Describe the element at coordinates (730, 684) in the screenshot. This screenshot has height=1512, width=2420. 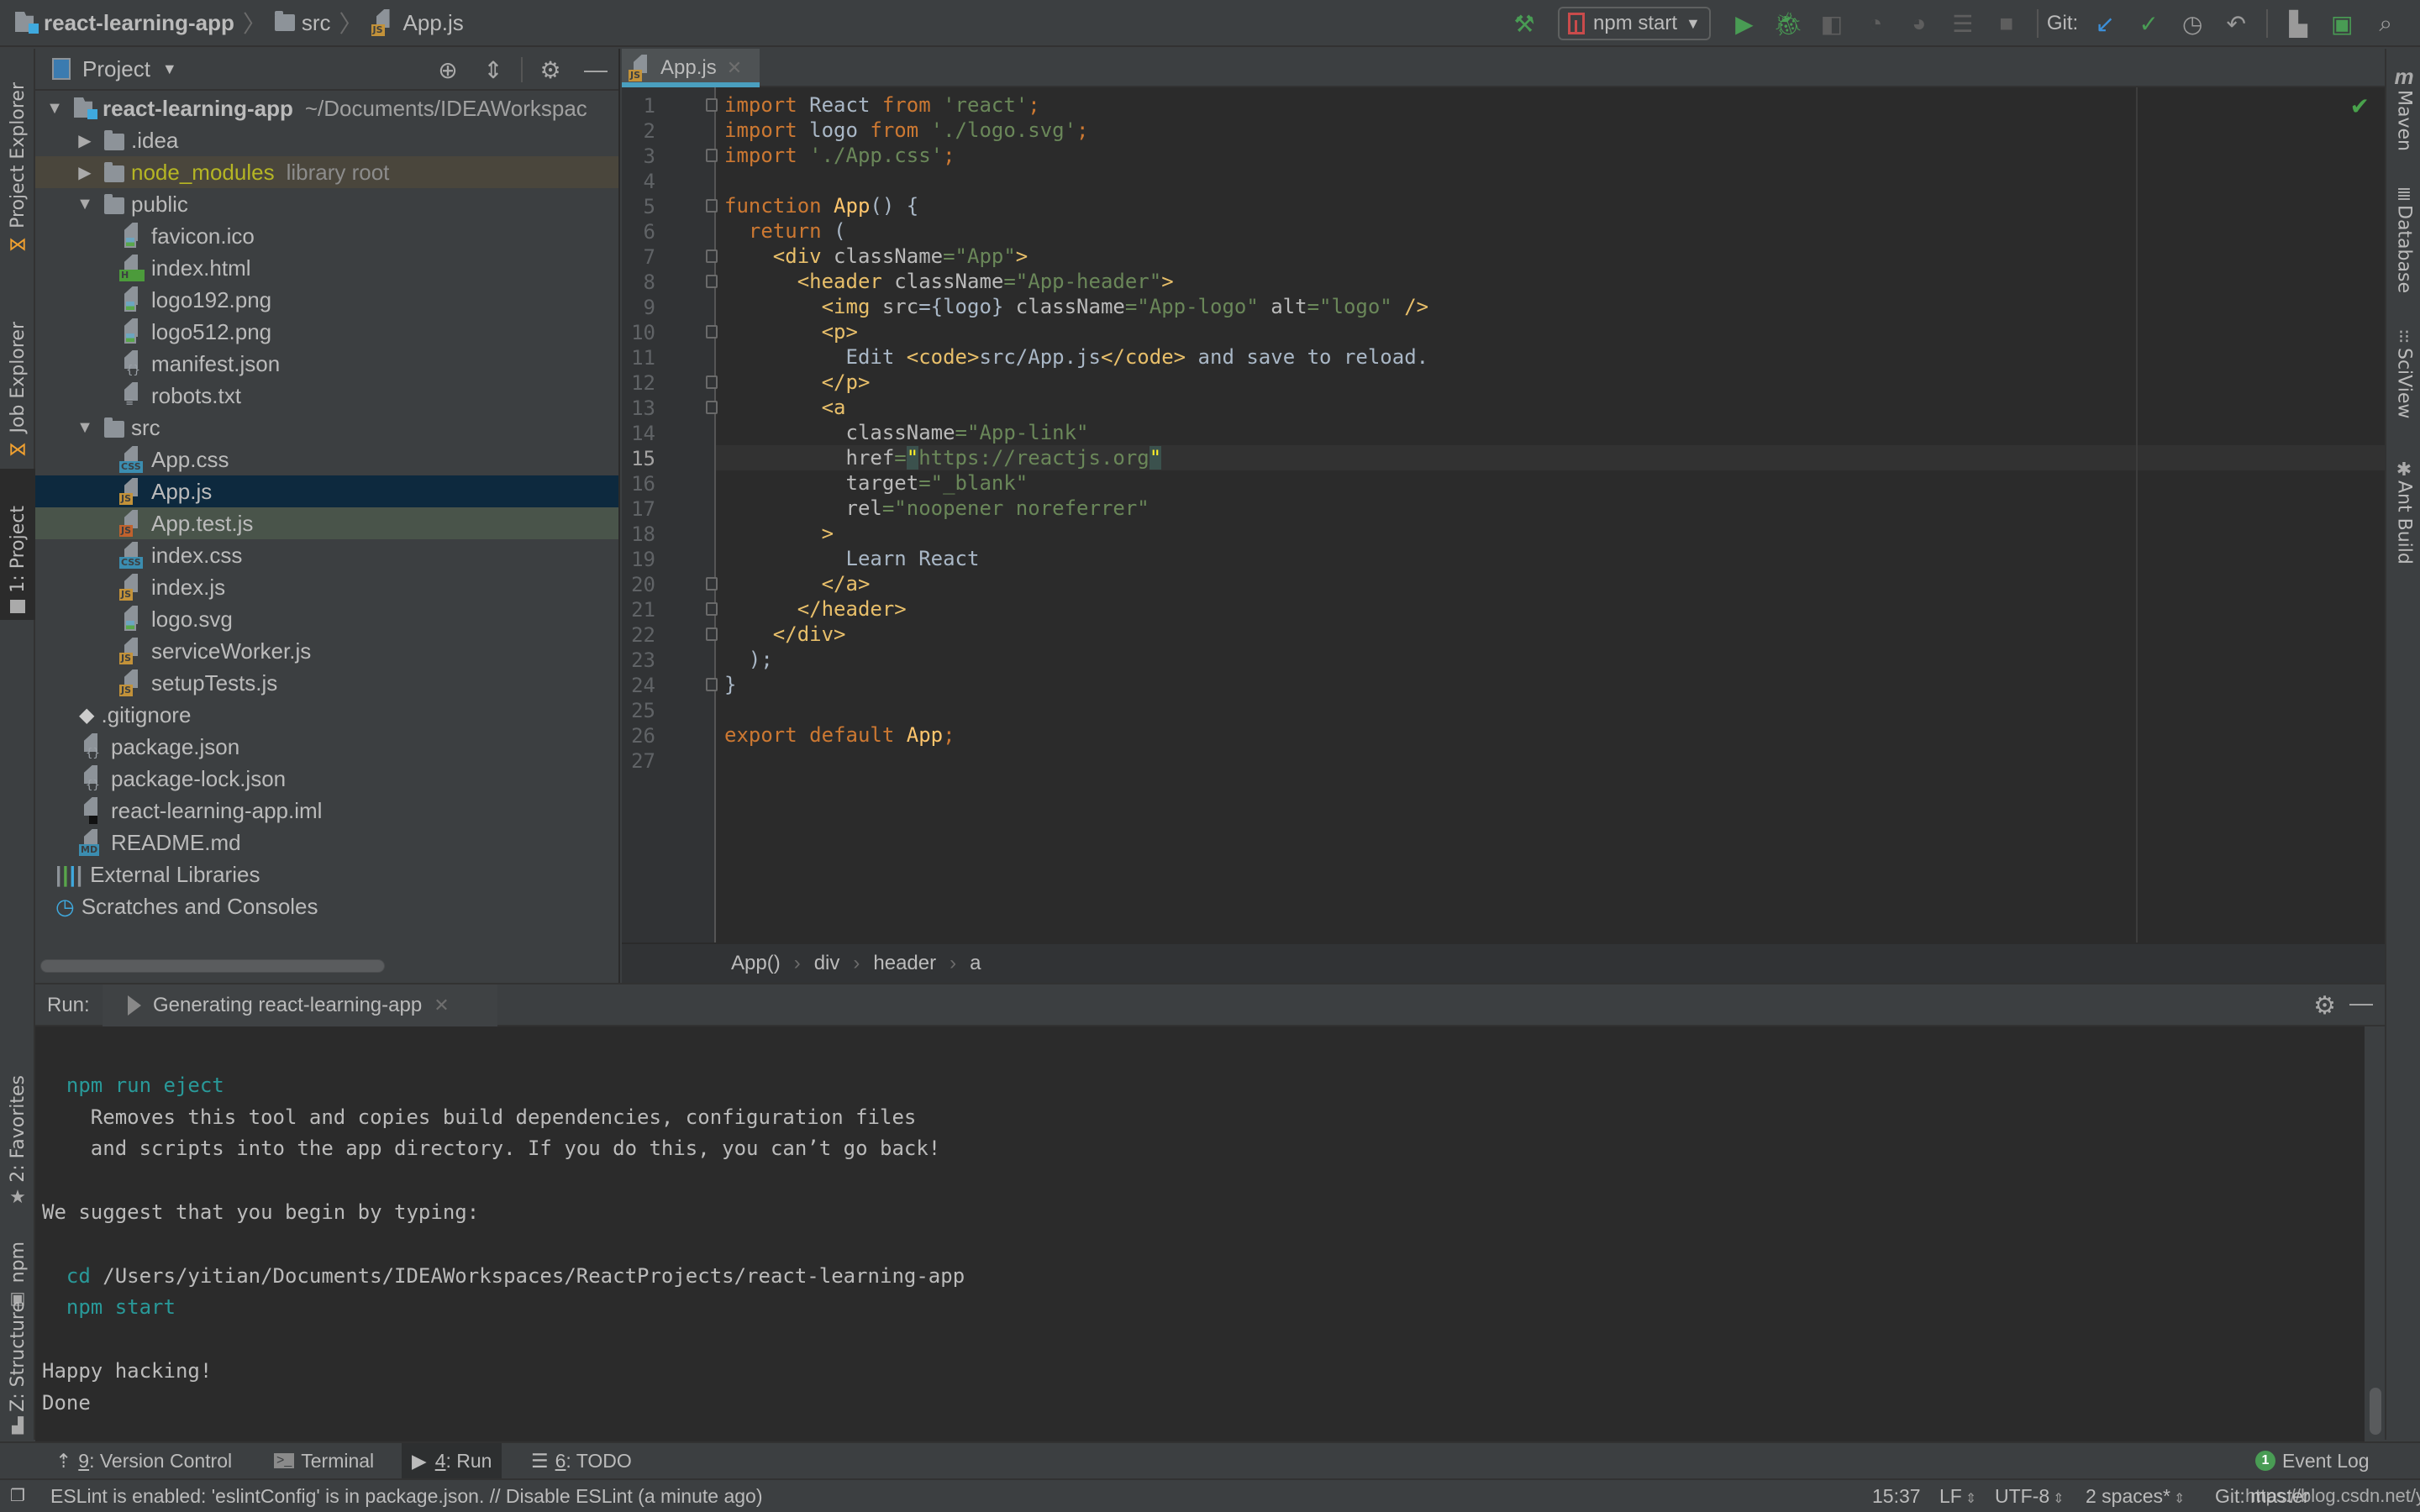
I see `code-line: }` at that location.